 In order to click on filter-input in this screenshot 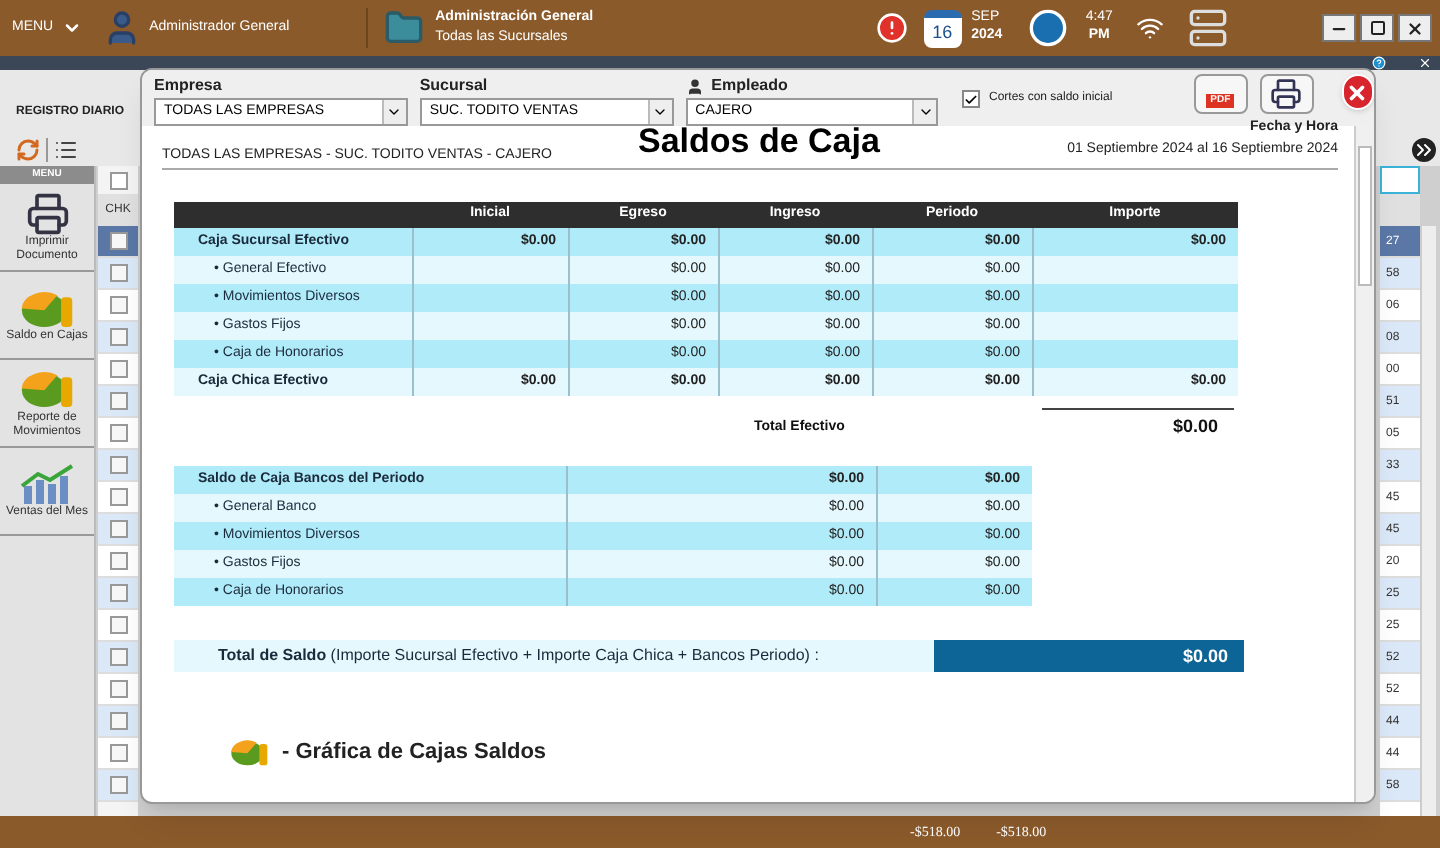, I will do `click(1400, 180)`.